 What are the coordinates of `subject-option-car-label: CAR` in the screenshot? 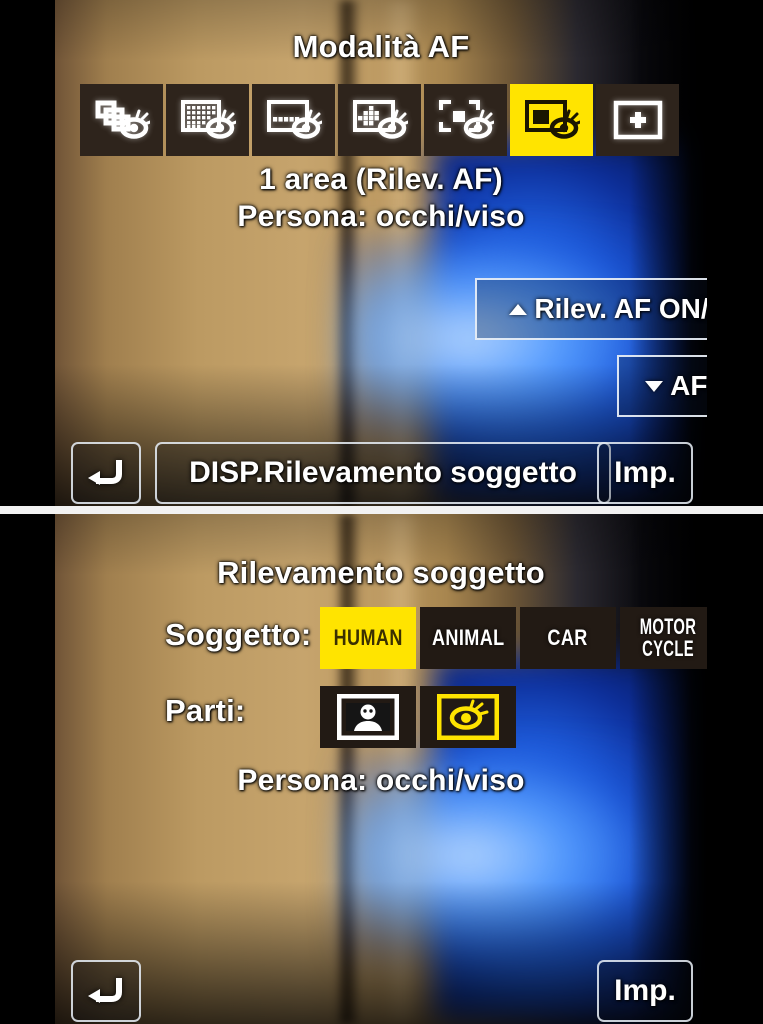 It's located at (568, 637).